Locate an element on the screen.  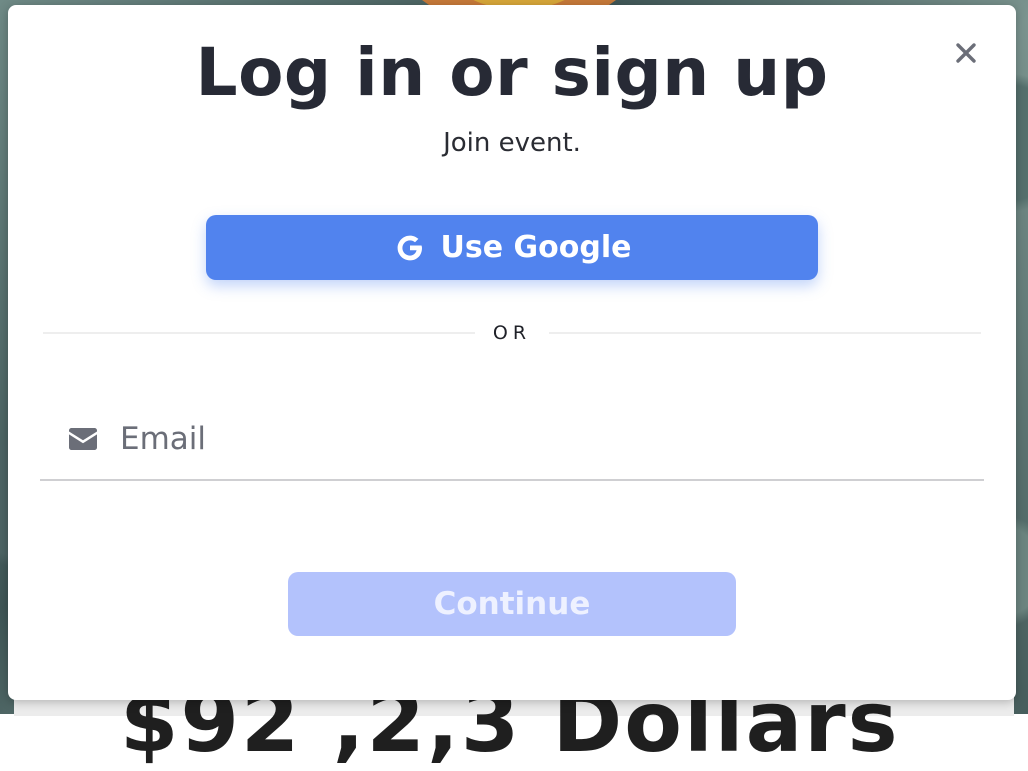
divider-line-left is located at coordinates (259, 333).